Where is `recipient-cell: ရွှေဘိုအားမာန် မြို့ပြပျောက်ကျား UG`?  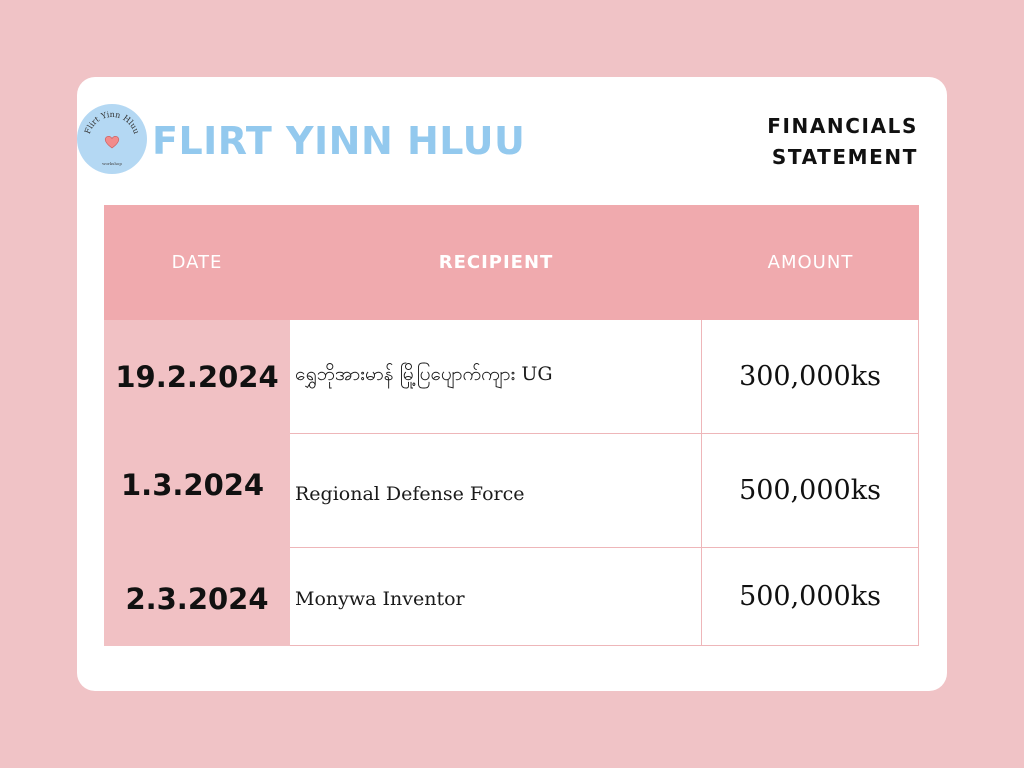
recipient-cell: ရွှေဘိုအားမာန် မြို့ပြပျောက်ကျား UG is located at coordinates (496, 377).